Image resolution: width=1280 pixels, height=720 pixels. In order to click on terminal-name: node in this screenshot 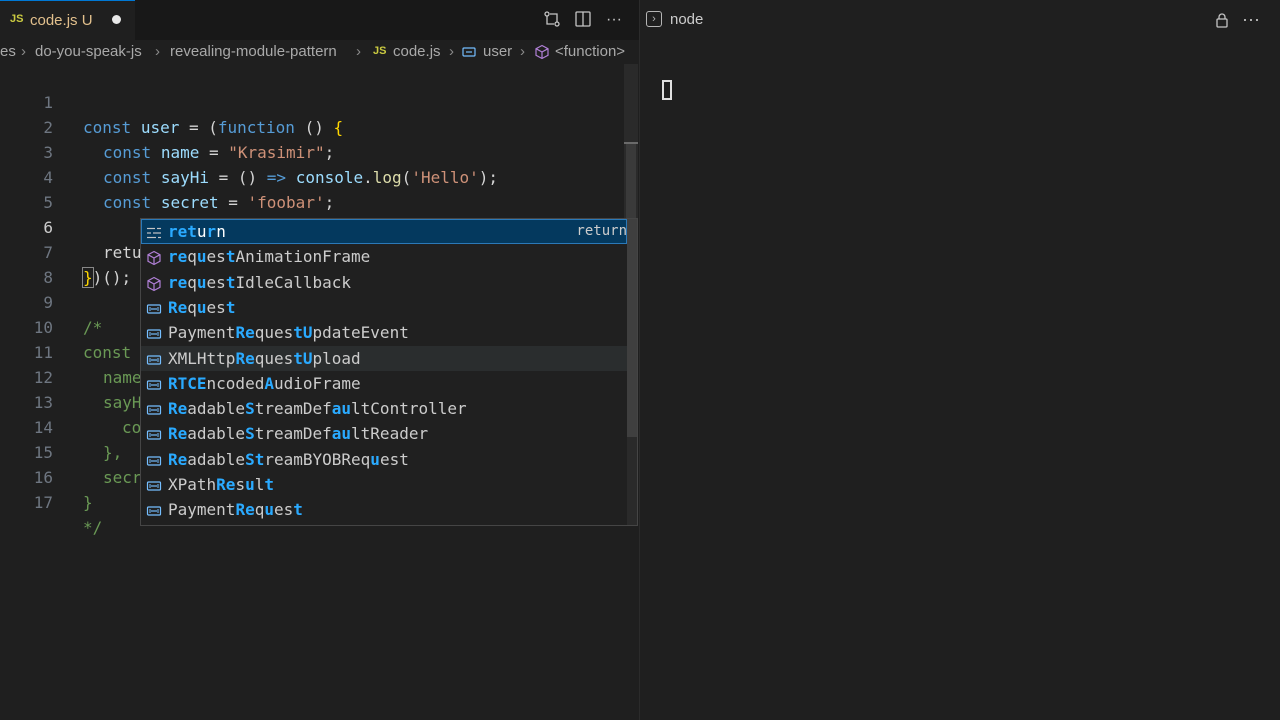, I will do `click(686, 19)`.